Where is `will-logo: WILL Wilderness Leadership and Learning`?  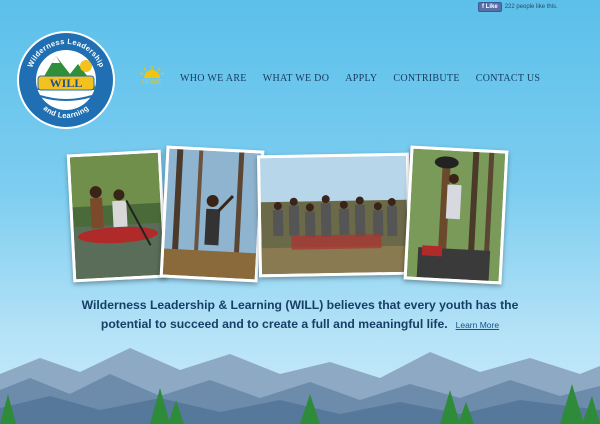
will-logo: WILL Wilderness Leadership and Learning is located at coordinates (66, 80).